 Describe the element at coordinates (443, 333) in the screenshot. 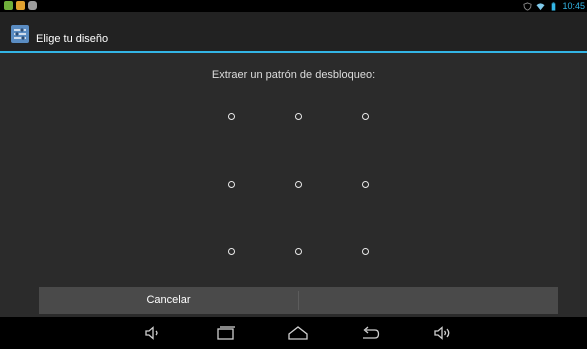

I see `volume-up-icon` at that location.